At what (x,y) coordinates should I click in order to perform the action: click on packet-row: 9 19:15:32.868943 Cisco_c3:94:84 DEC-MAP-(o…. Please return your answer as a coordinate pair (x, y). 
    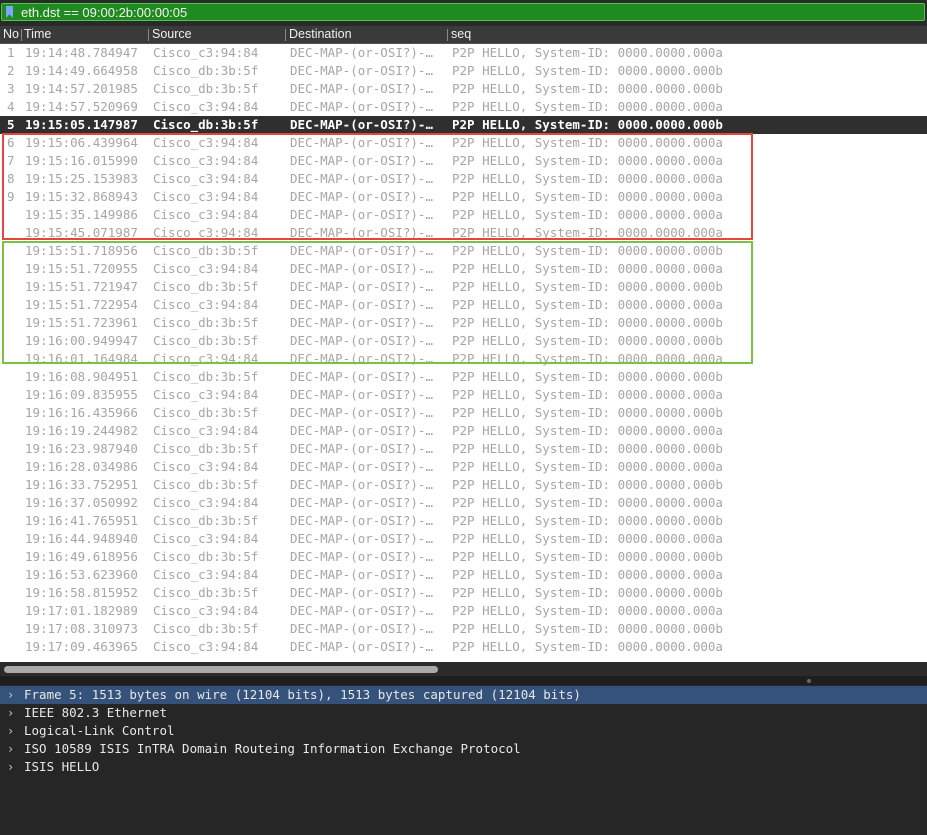
    Looking at the image, I should click on (463, 197).